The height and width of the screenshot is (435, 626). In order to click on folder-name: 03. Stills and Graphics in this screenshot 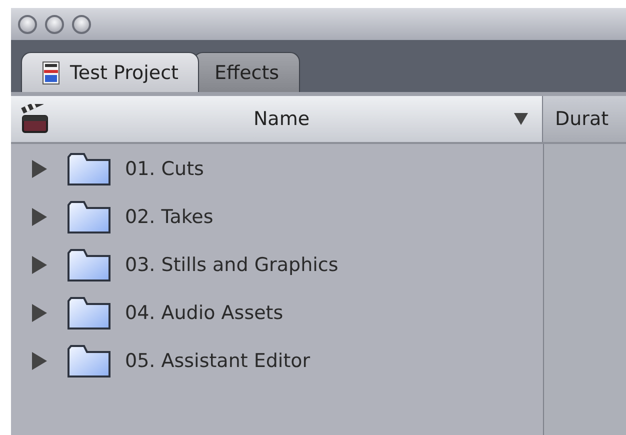, I will do `click(231, 265)`.